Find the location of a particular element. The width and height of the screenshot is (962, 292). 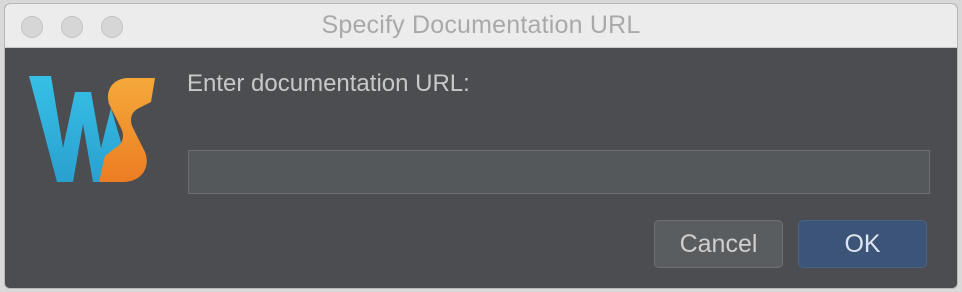

titlebar: Specify Documentation URL is located at coordinates (481, 26).